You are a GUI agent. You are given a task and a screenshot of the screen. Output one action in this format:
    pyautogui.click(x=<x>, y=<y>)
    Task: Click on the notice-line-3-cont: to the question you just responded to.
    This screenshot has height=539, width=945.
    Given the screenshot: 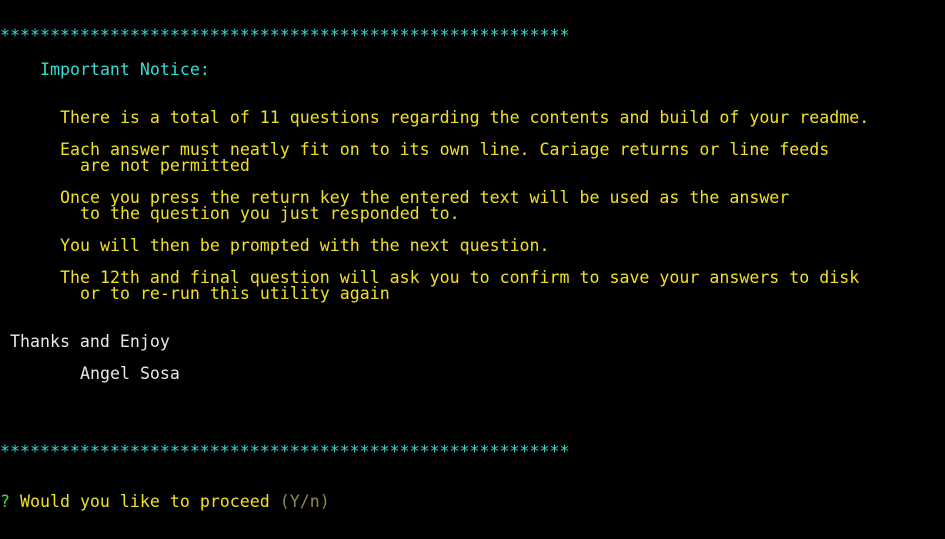 What is the action you would take?
    pyautogui.click(x=270, y=213)
    